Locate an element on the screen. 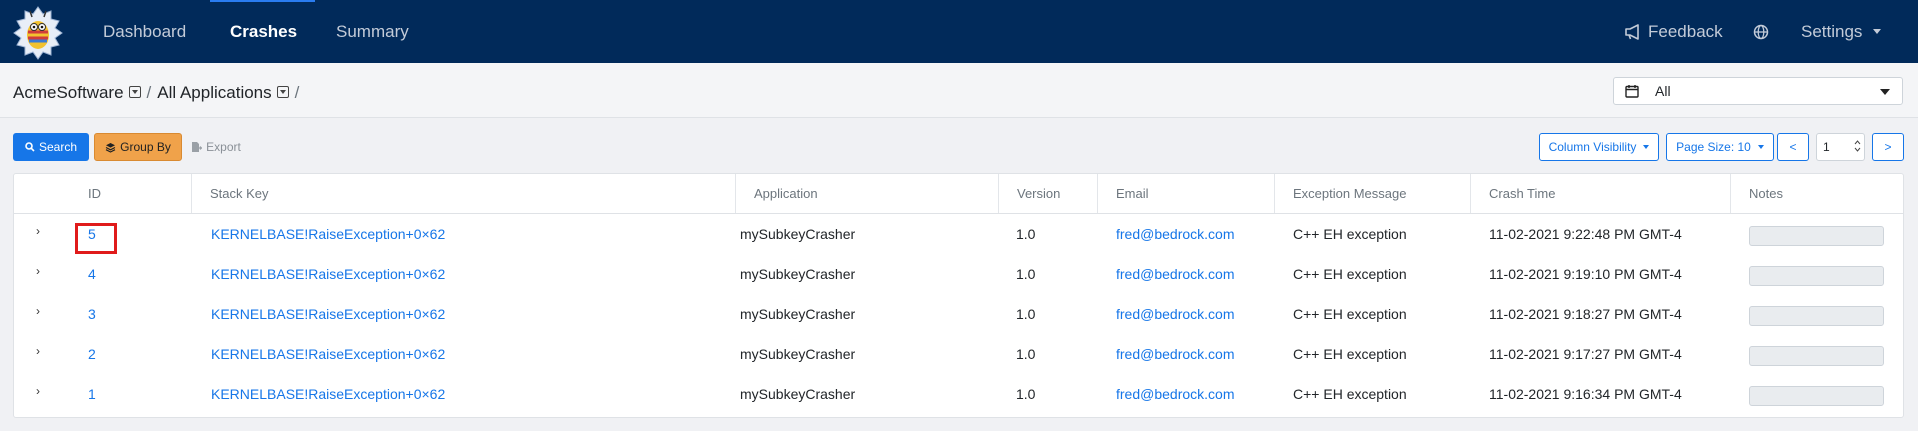  column-header-email: Email is located at coordinates (1185, 193).